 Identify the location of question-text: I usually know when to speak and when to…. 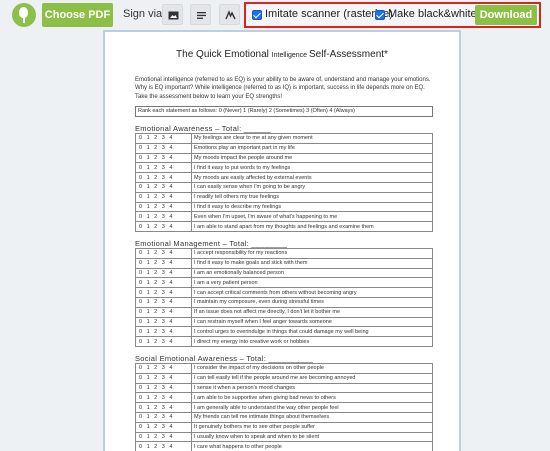
(312, 437).